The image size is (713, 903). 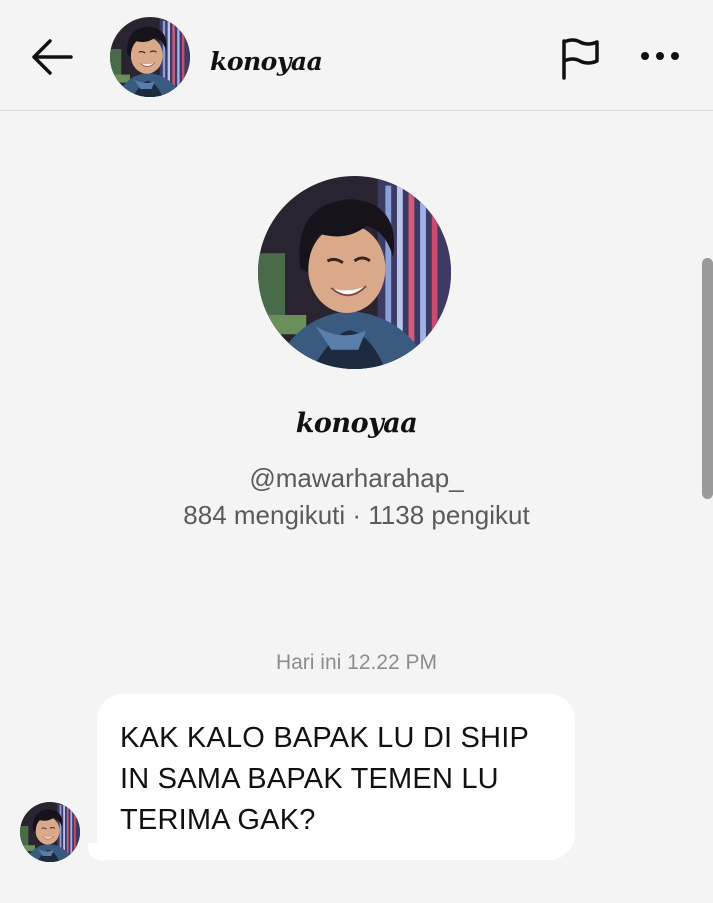 I want to click on header-avatar, so click(x=150, y=57).